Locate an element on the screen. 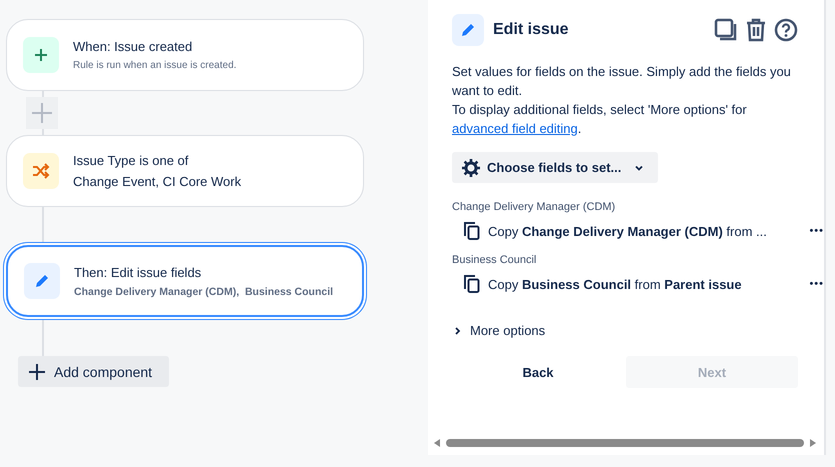 The width and height of the screenshot is (835, 467). card-title: When: Issue created is located at coordinates (133, 46).